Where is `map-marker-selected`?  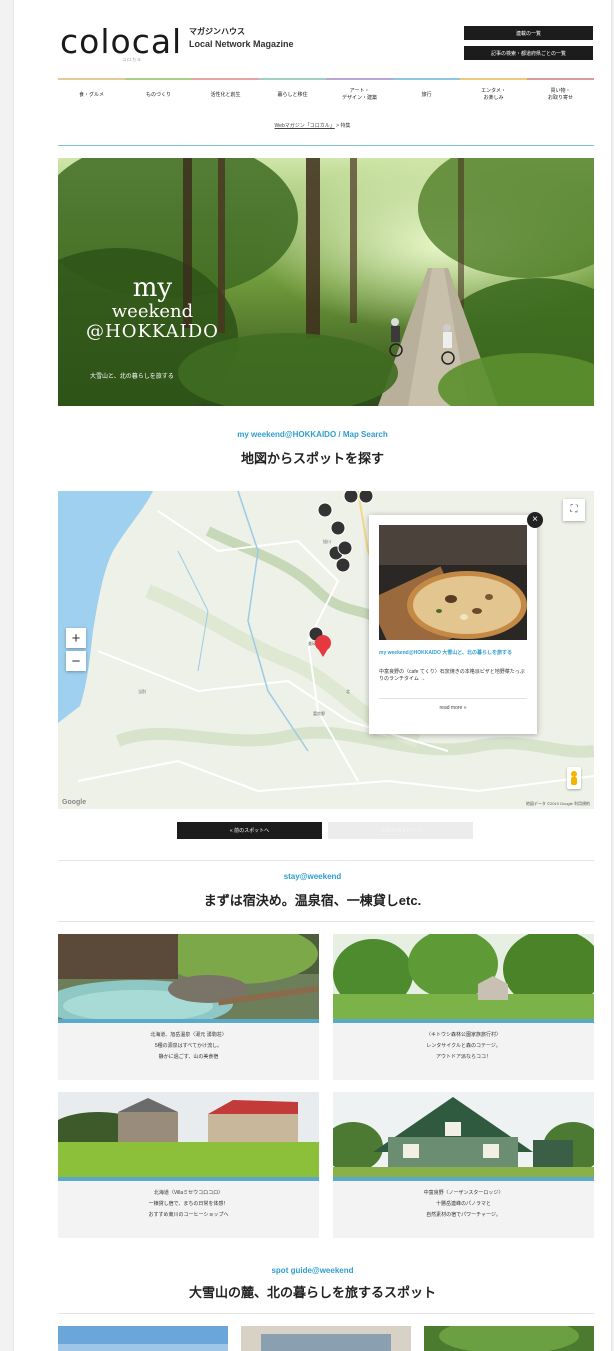 map-marker-selected is located at coordinates (323, 646).